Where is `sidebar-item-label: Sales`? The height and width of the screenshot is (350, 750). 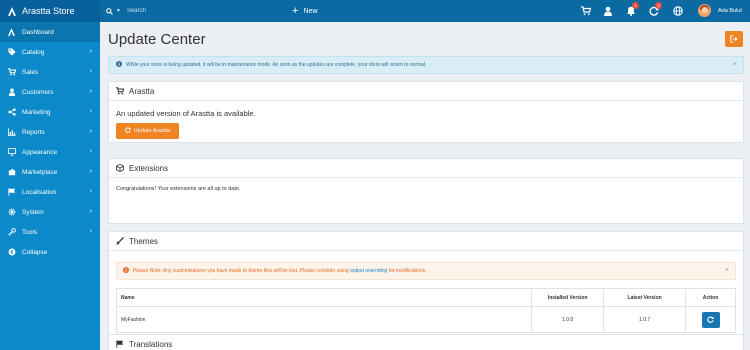 sidebar-item-label: Sales is located at coordinates (30, 72).